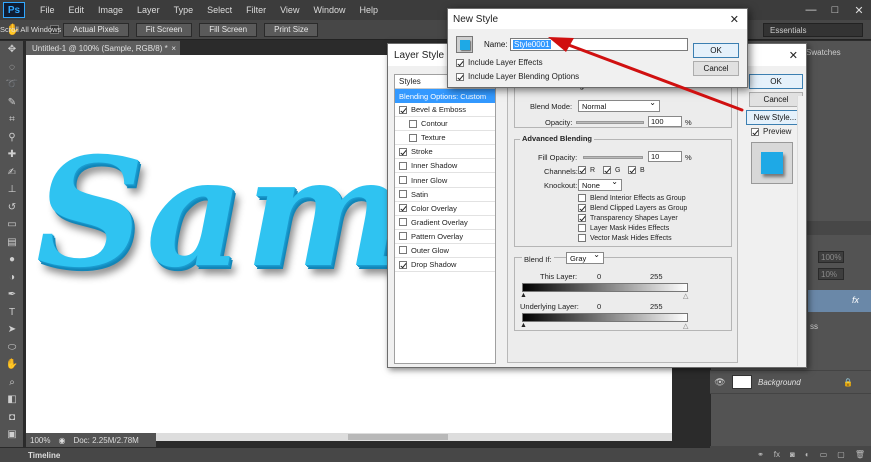 Image resolution: width=871 pixels, height=462 pixels. Describe the element at coordinates (12, 278) in the screenshot. I see `dodge-tool-icon: ◑` at that location.